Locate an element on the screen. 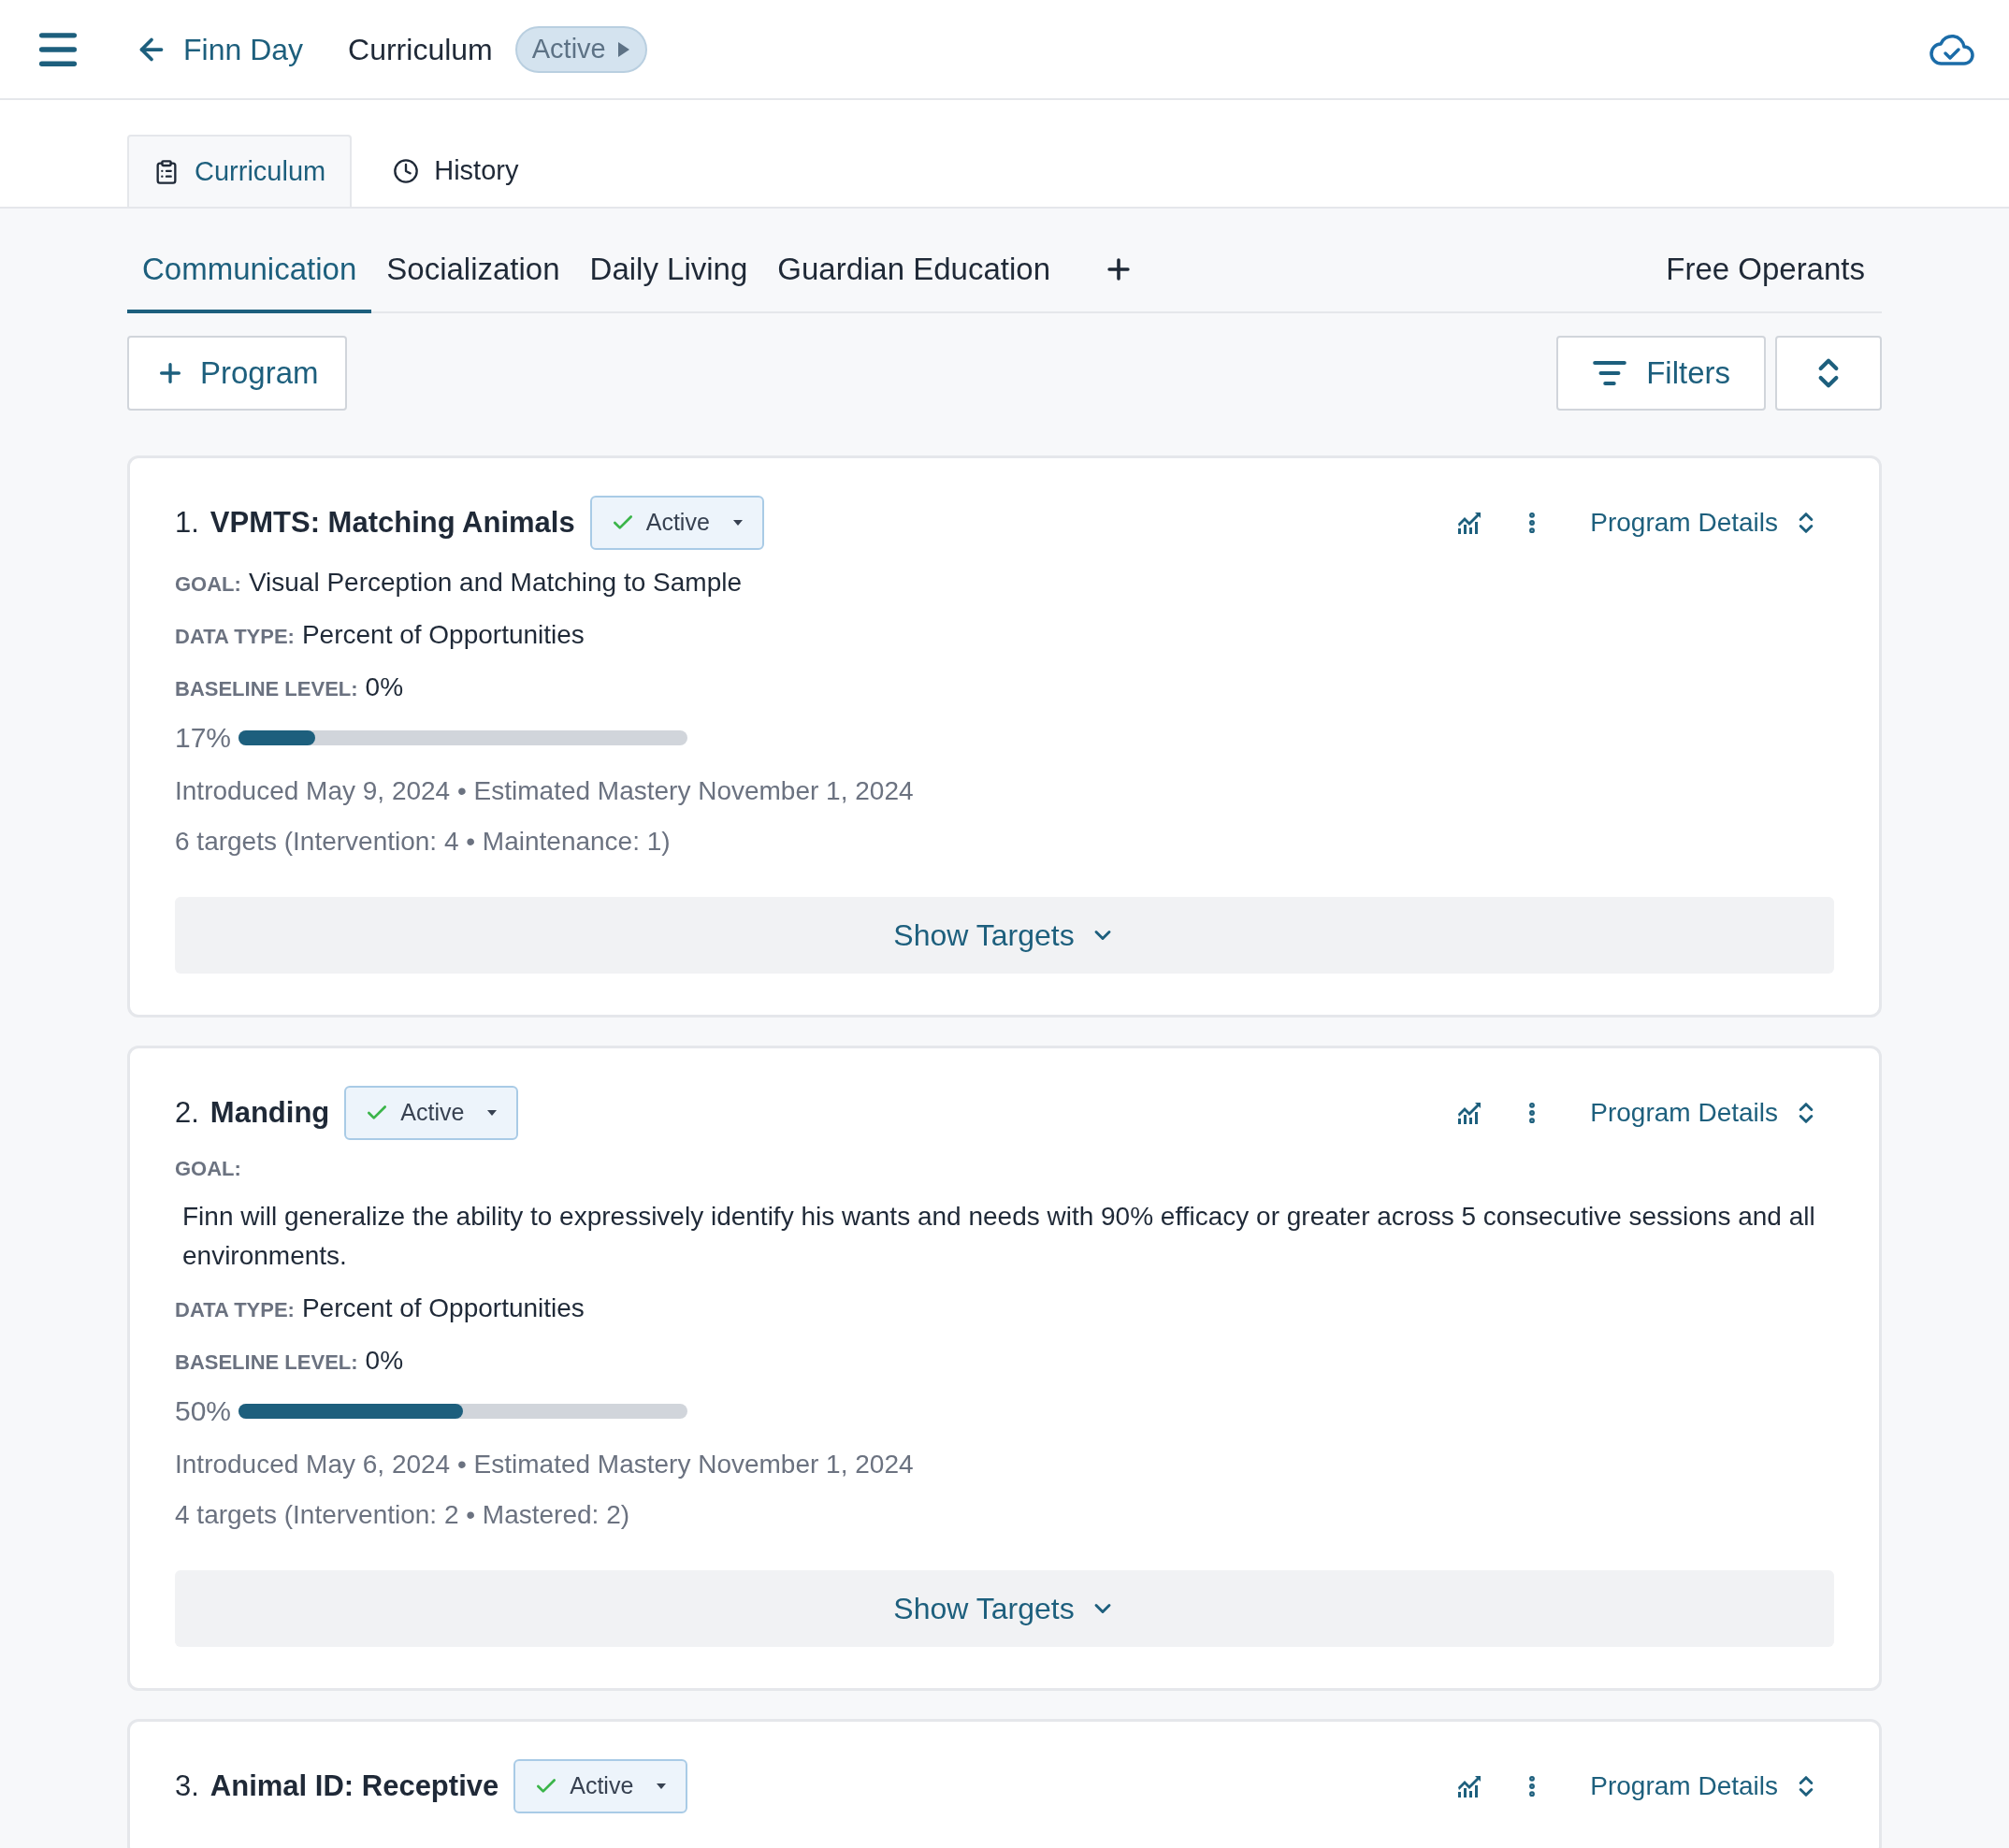 The width and height of the screenshot is (2009, 1848). category-tab: Guardian Education is located at coordinates (914, 271).